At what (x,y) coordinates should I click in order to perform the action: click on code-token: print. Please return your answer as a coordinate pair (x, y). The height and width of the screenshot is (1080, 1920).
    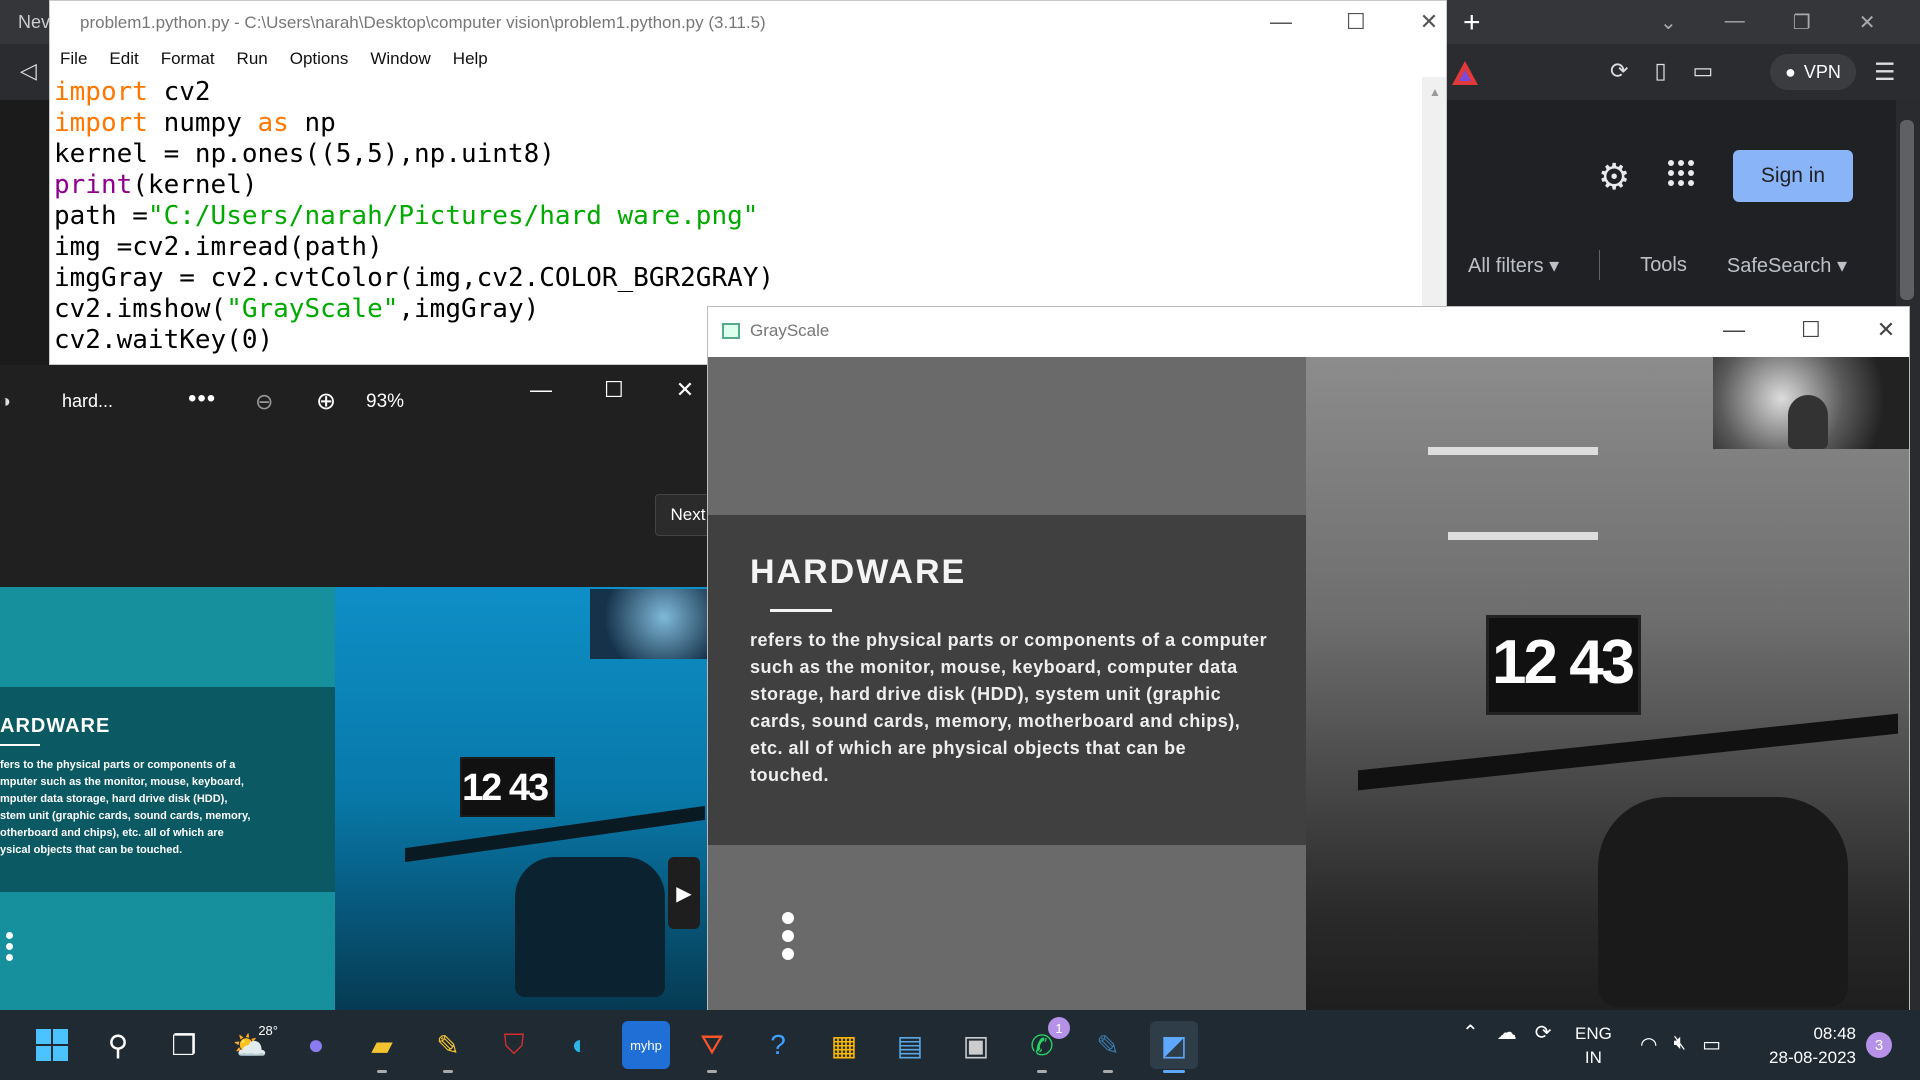
    Looking at the image, I should click on (93, 185).